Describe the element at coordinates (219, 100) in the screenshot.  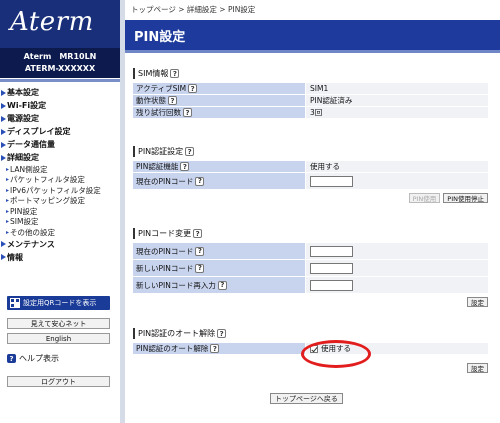
I see `row-label: 動作状態?` at that location.